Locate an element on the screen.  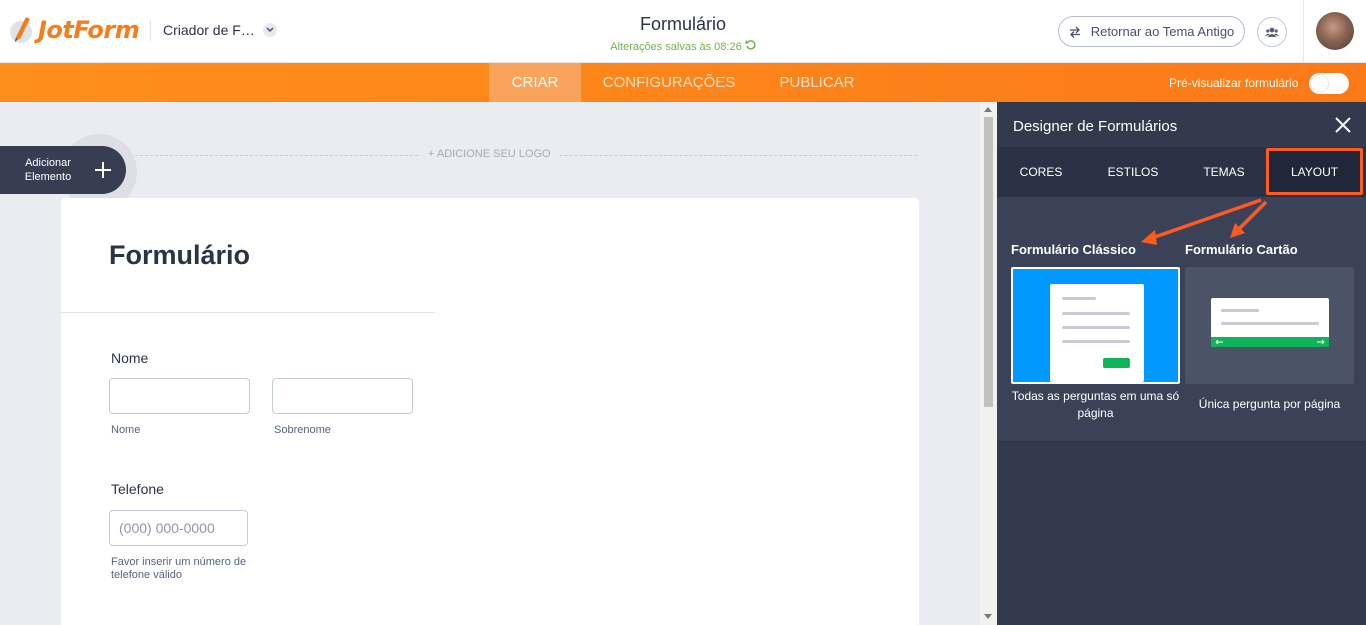
canvas-scrollbar is located at coordinates (988, 363).